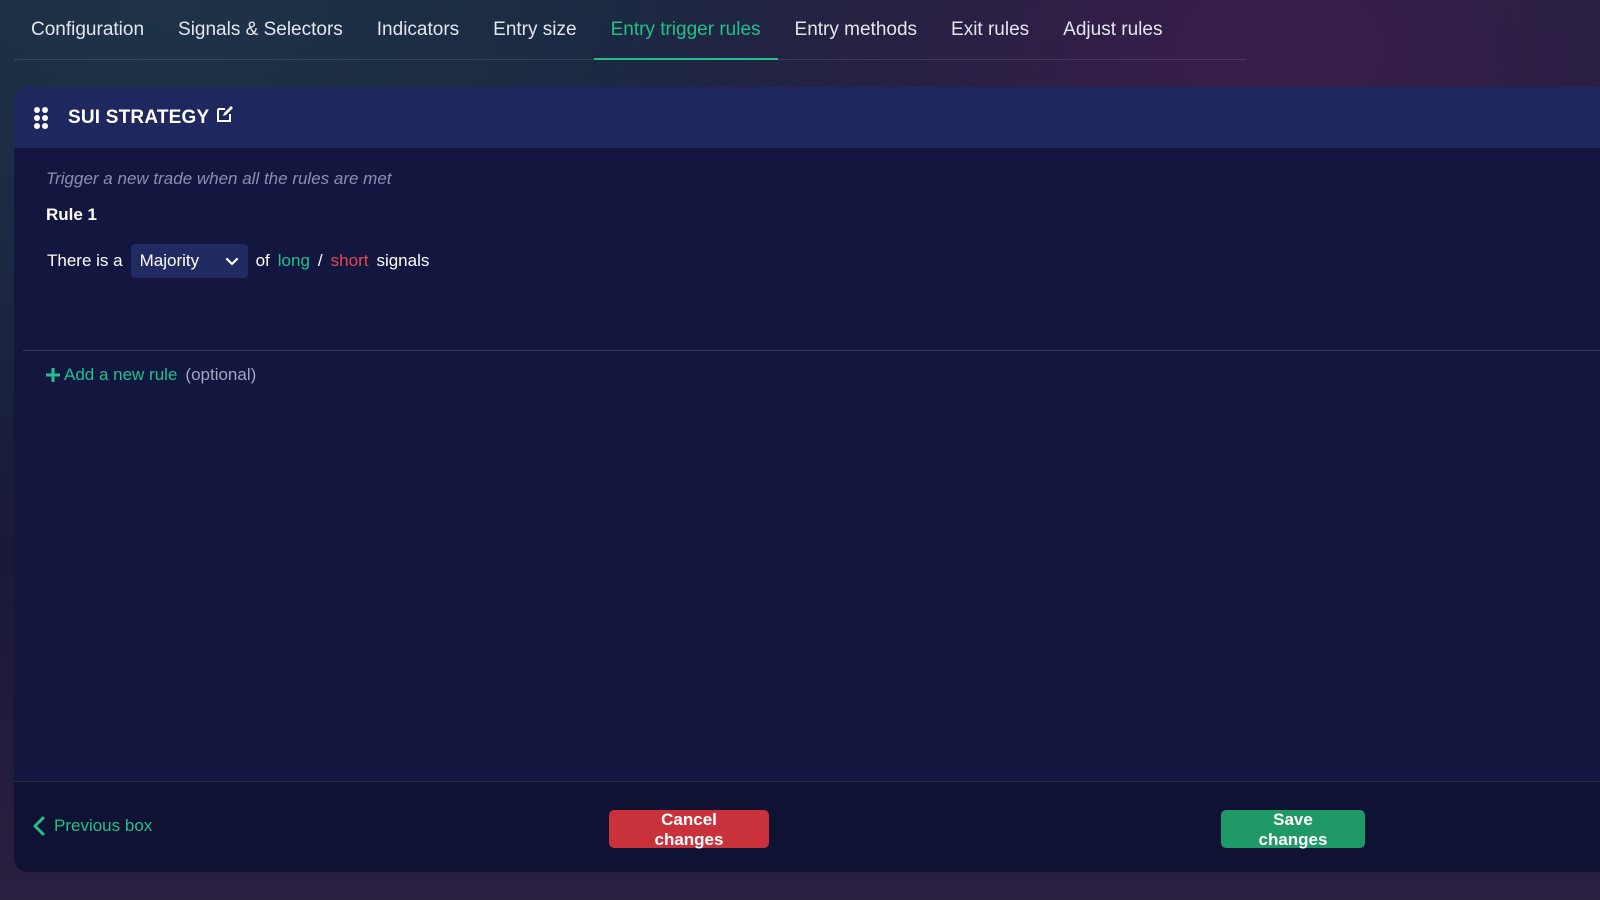 Image resolution: width=1600 pixels, height=900 pixels. What do you see at coordinates (349, 260) in the screenshot?
I see `short-label: short` at bounding box center [349, 260].